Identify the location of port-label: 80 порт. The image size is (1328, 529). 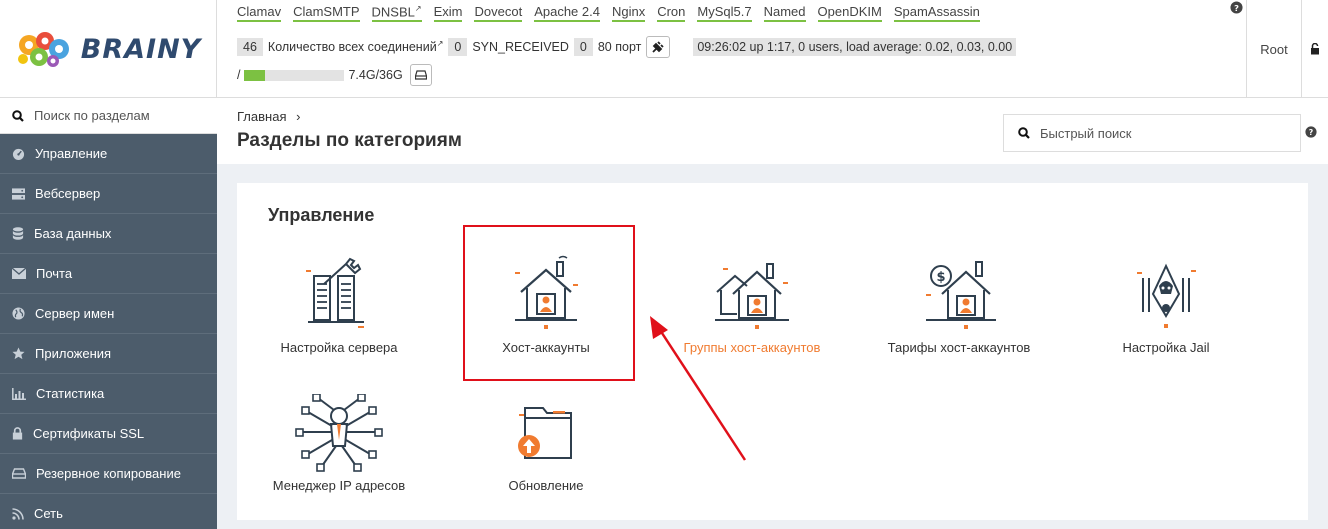
(619, 47).